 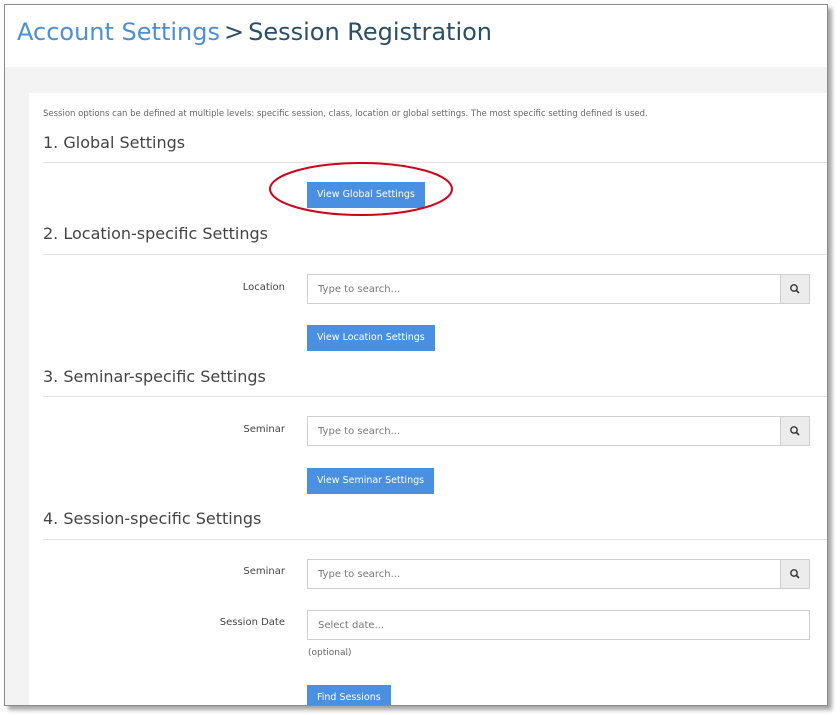 I want to click on seminar-search-field, so click(x=558, y=431).